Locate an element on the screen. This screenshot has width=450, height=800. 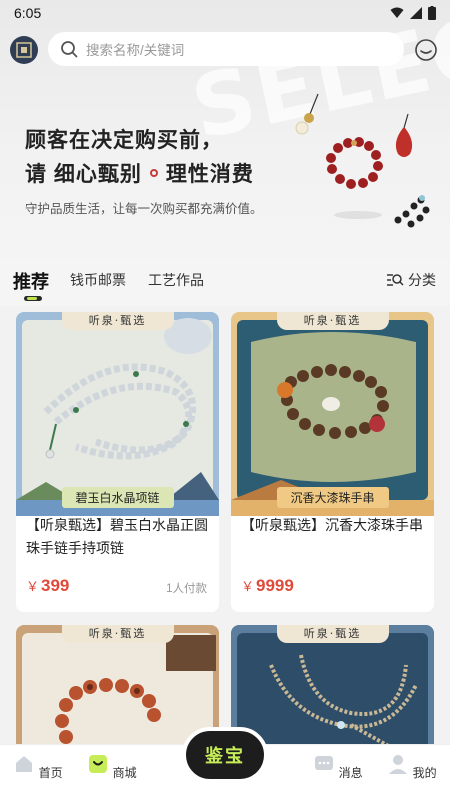
product-title: 【听泉甄选】沉香大漆珠手串 is located at coordinates (336, 525).